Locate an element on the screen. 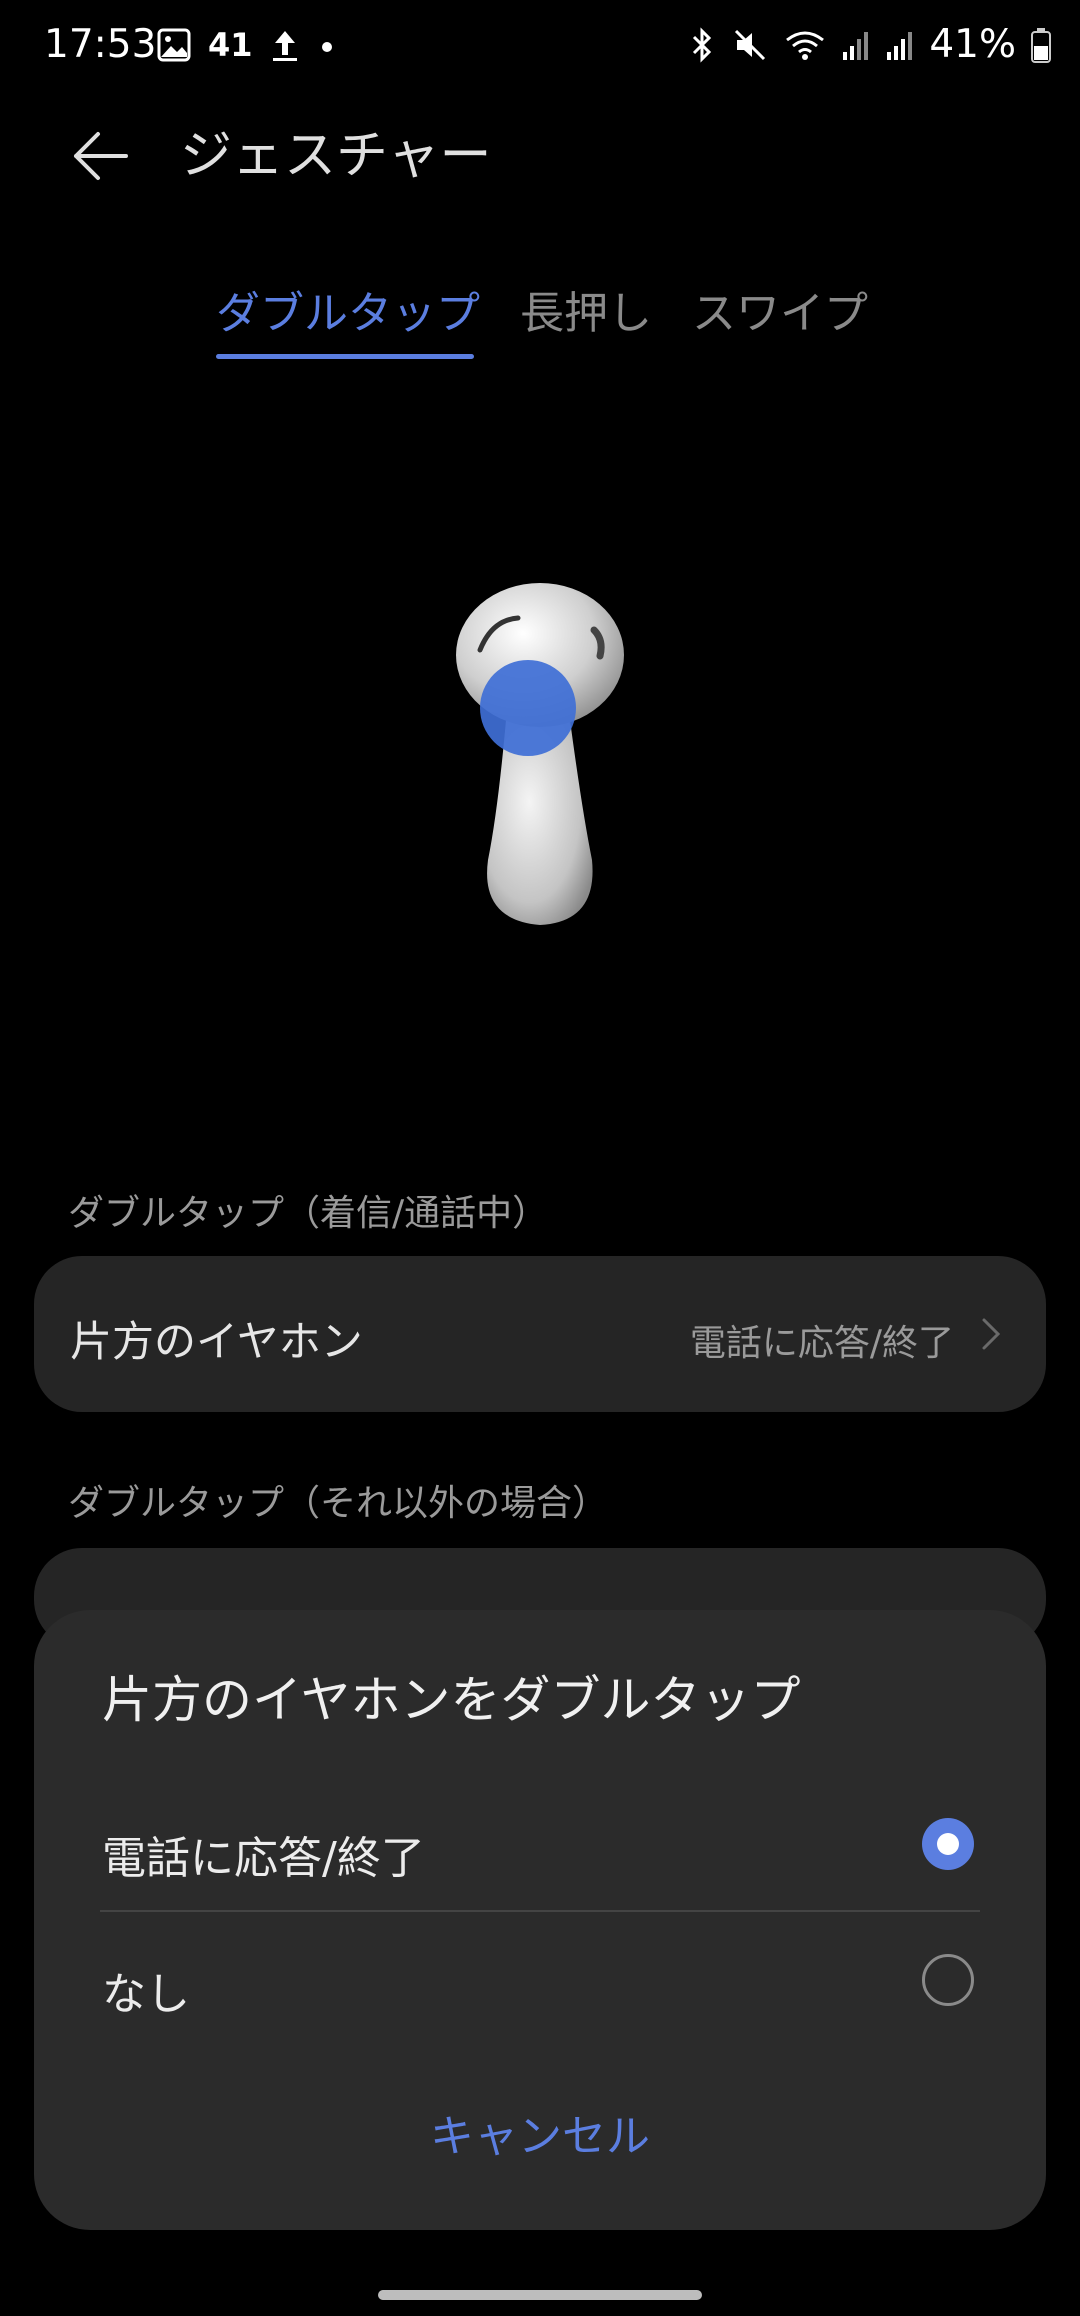  dialog-title: 片方のイヤホンをダブルタップ is located at coordinates (451, 1700).